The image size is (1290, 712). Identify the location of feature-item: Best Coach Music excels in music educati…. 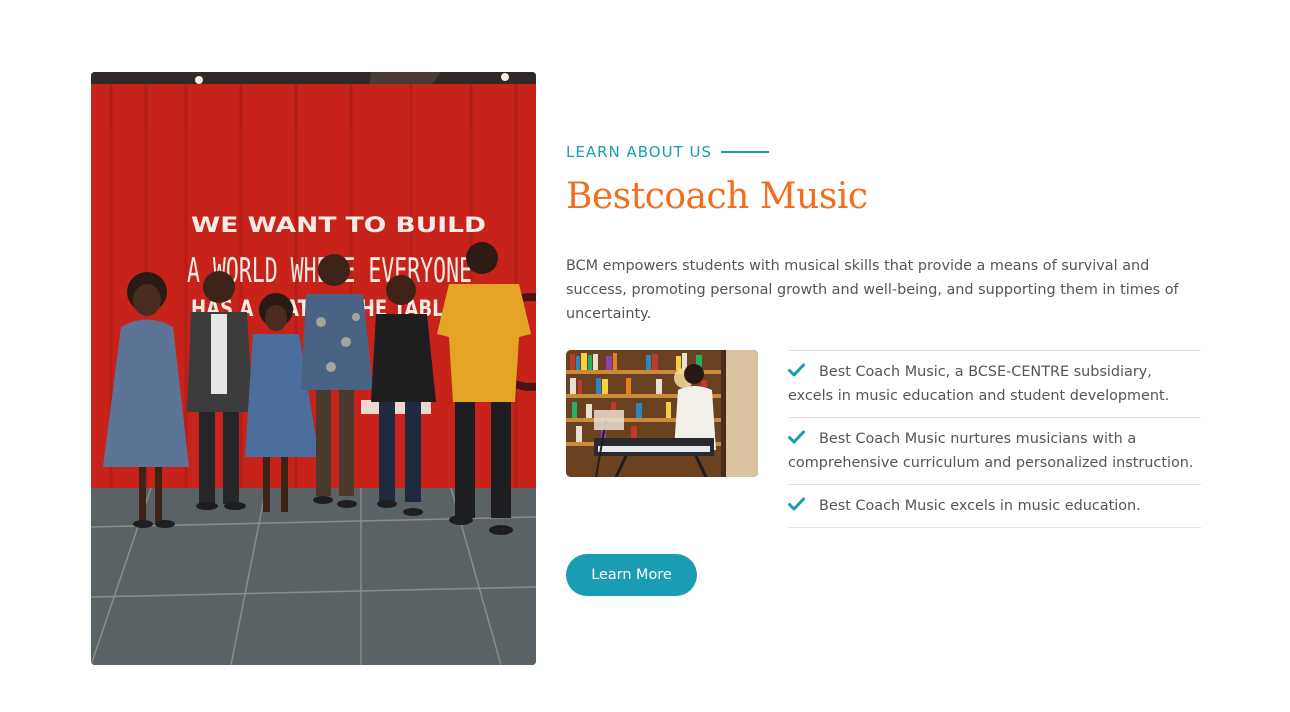
(994, 506).